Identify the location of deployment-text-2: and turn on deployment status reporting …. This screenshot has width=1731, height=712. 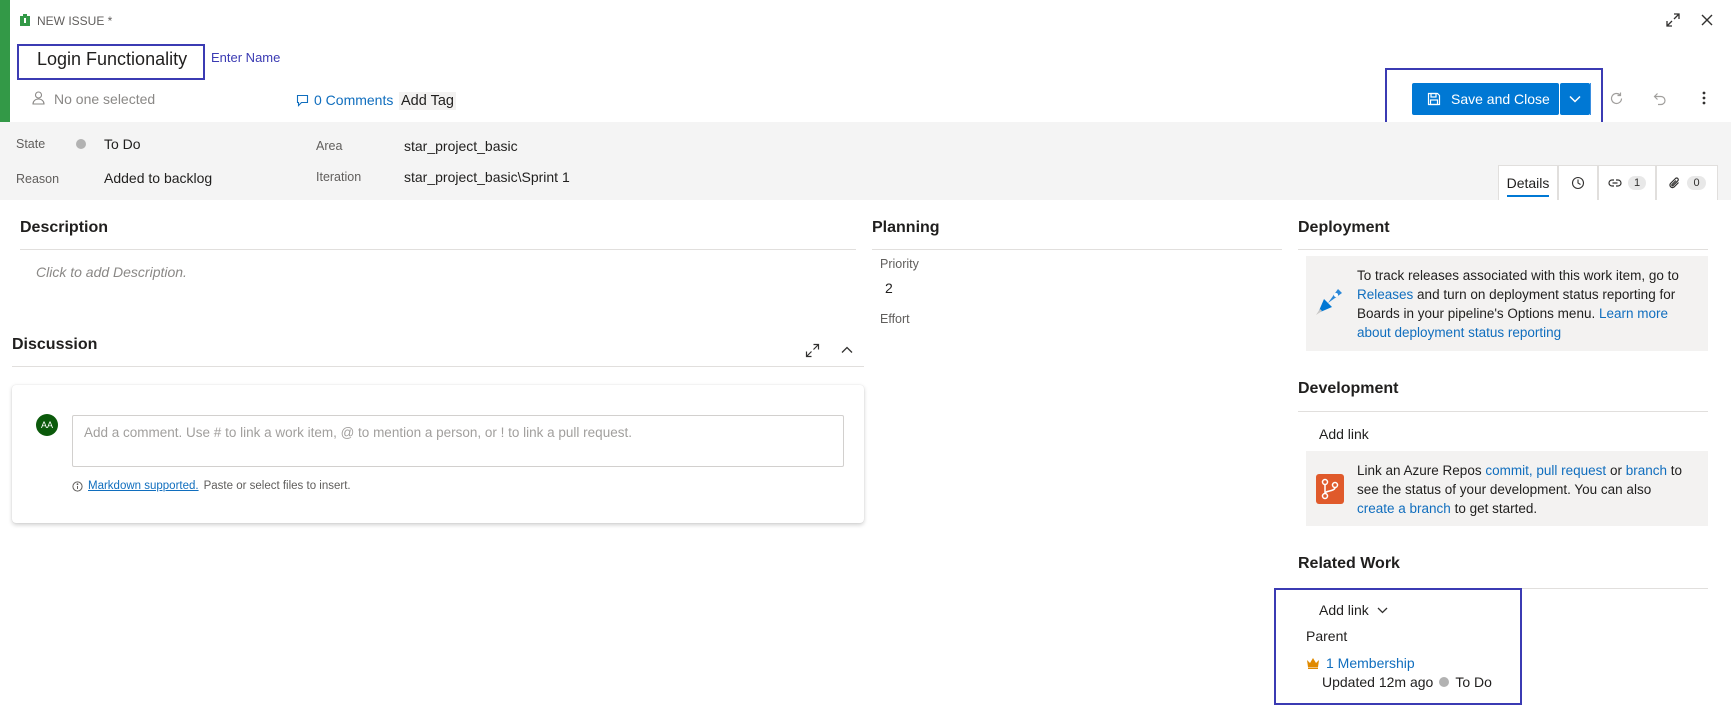
(1546, 294).